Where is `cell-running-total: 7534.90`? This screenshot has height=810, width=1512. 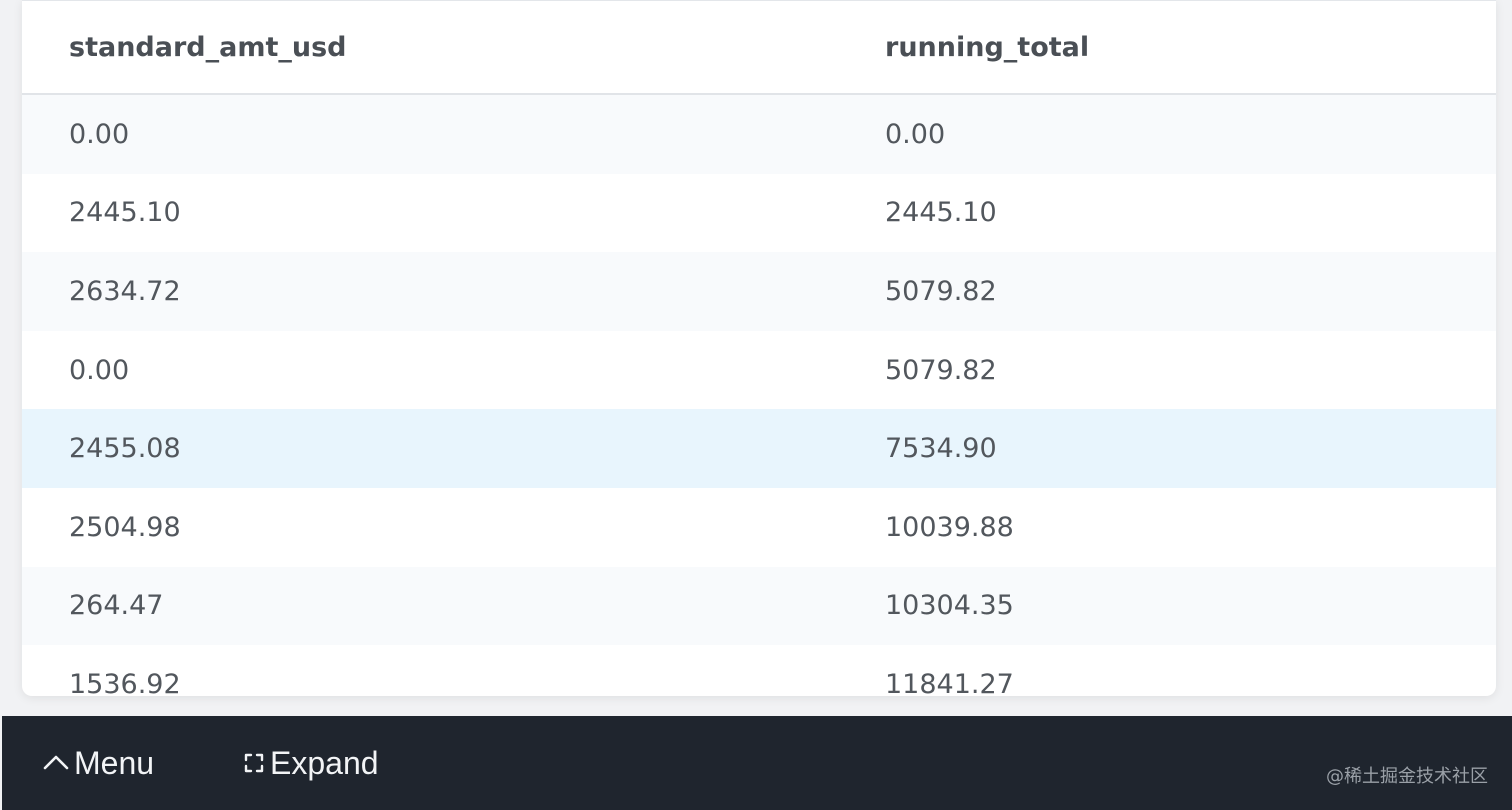 cell-running-total: 7534.90 is located at coordinates (941, 449).